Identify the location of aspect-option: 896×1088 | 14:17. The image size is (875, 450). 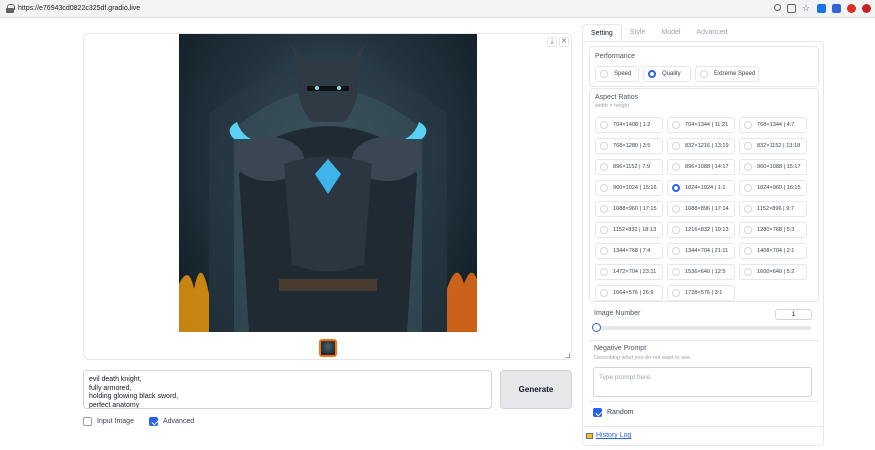
(701, 167).